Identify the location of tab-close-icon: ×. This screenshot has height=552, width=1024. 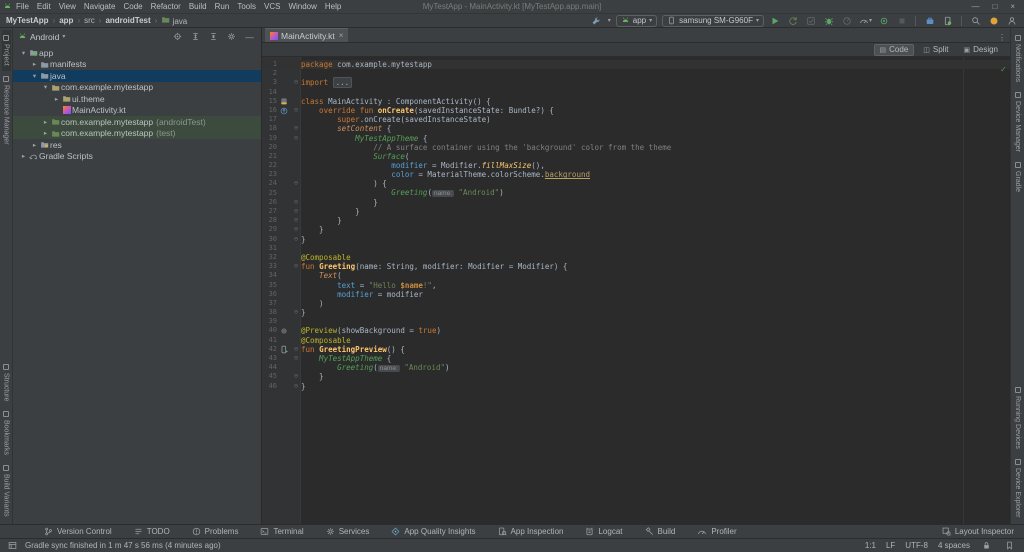
(341, 35).